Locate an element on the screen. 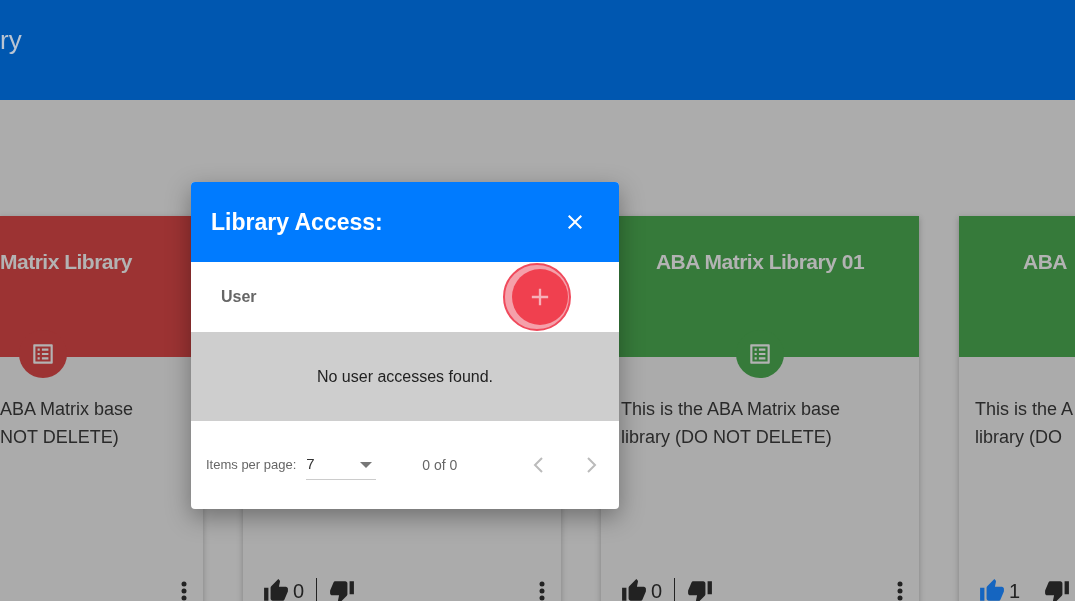 The image size is (1075, 601). empty-message: No user accesses found. is located at coordinates (405, 376).